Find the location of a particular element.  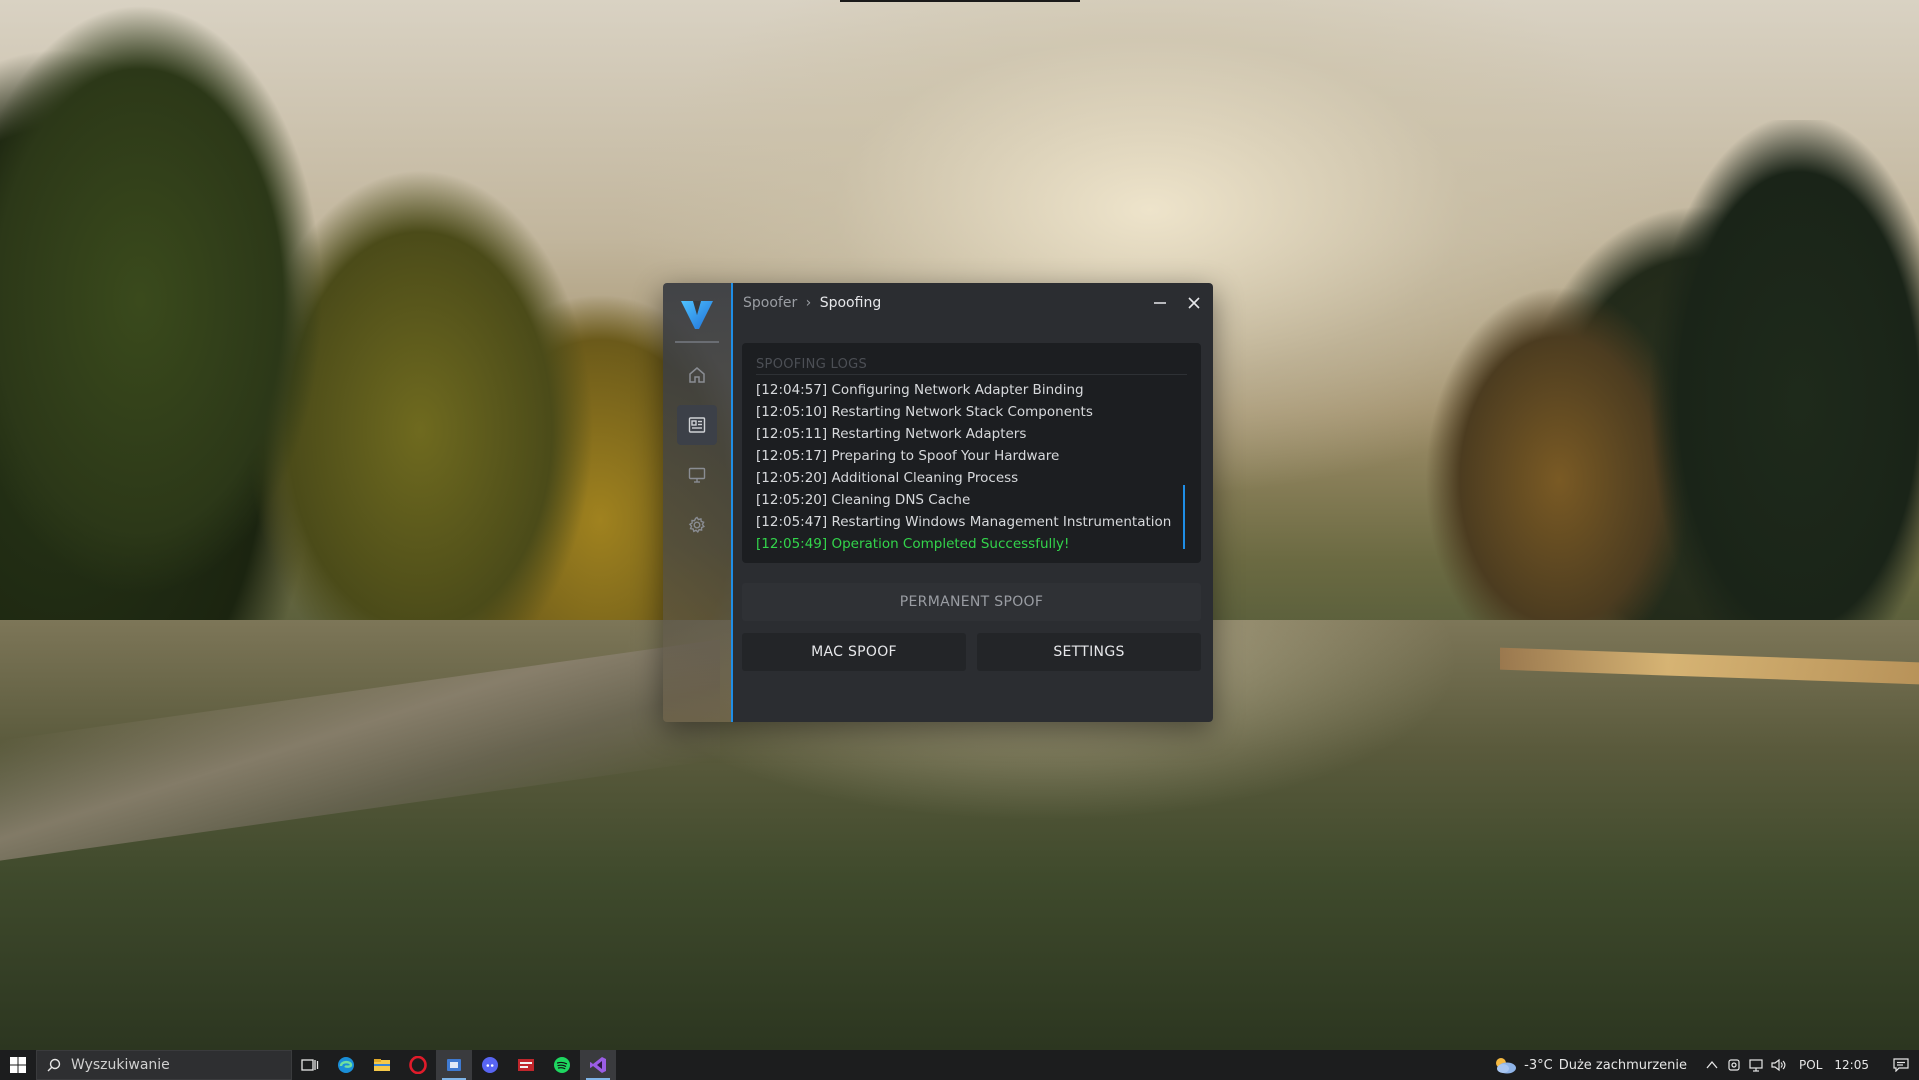

task-view-icon is located at coordinates (310, 1065).